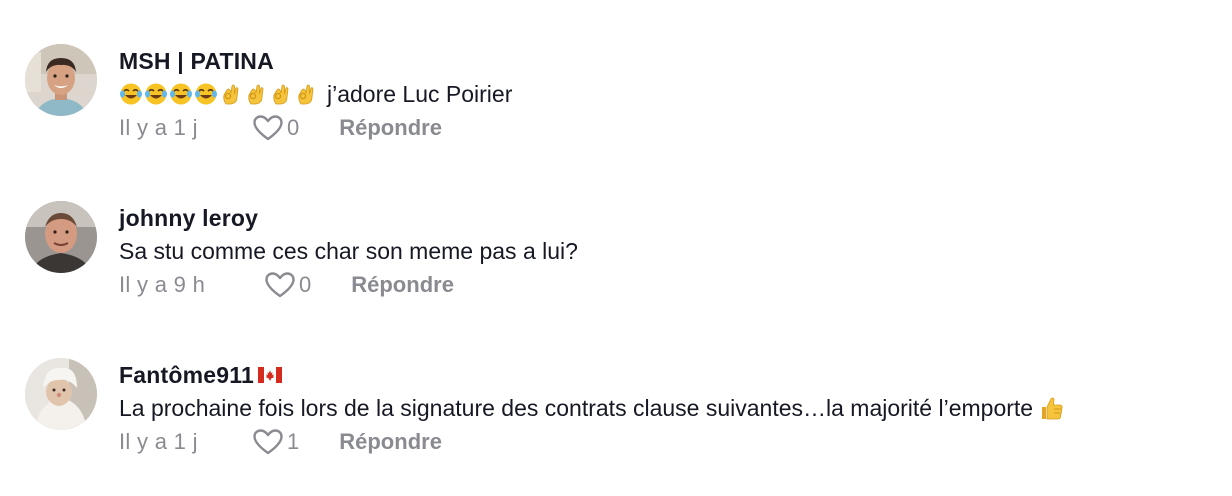 Image resolution: width=1232 pixels, height=496 pixels. Describe the element at coordinates (162, 284) in the screenshot. I see `timestamp: Il y a 9 h` at that location.